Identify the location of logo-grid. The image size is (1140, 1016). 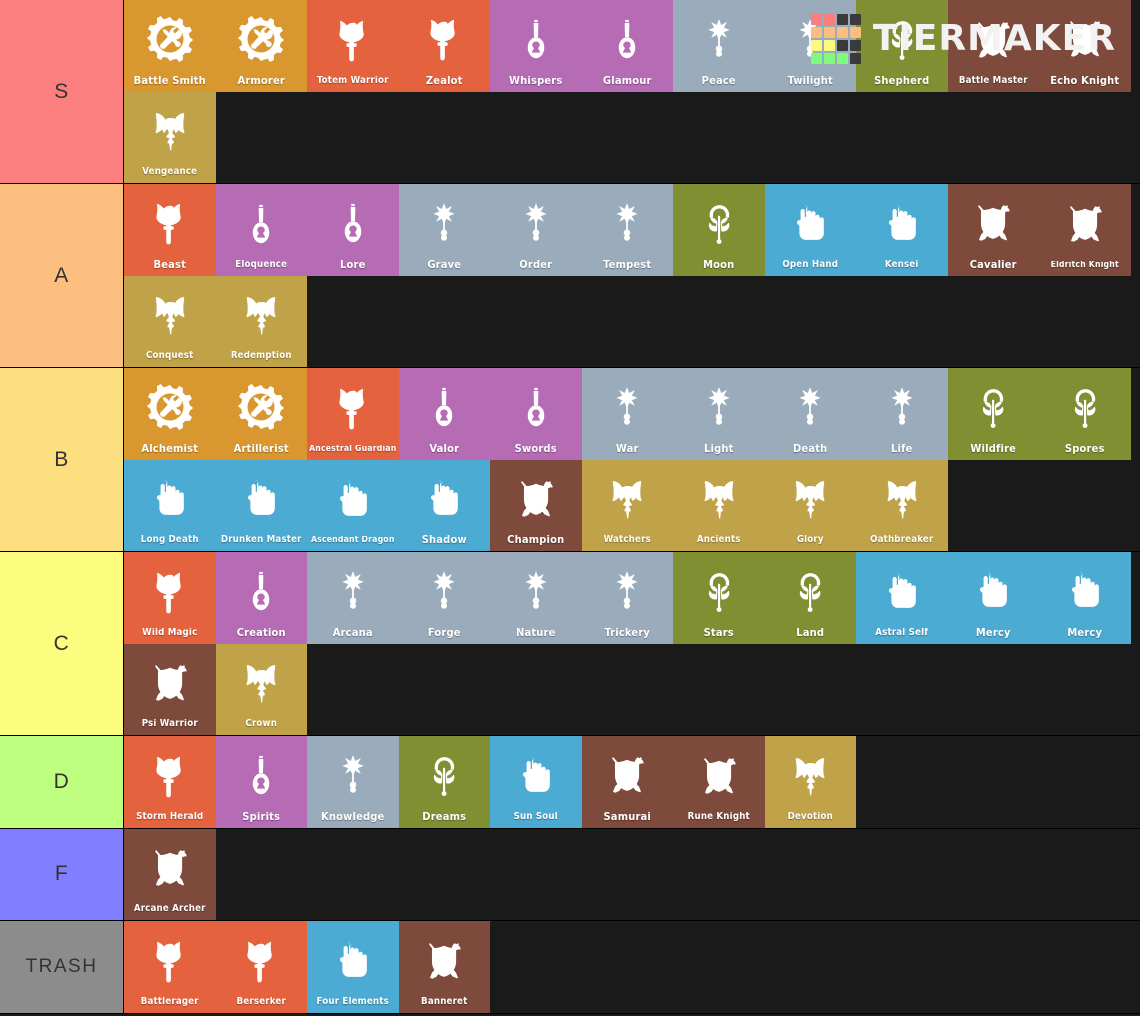
(835, 39).